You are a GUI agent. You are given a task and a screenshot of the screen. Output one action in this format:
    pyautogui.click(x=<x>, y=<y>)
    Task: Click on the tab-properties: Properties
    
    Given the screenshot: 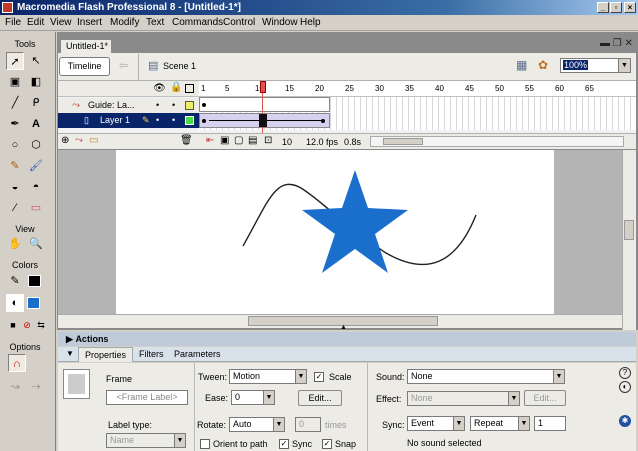 What is the action you would take?
    pyautogui.click(x=106, y=354)
    